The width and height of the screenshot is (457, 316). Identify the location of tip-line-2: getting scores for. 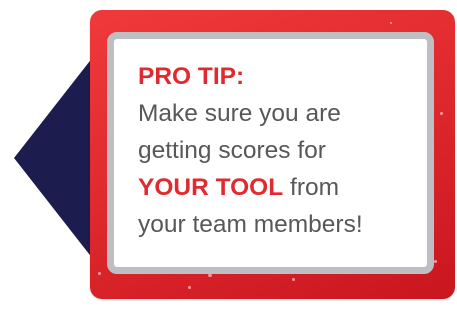
(232, 150).